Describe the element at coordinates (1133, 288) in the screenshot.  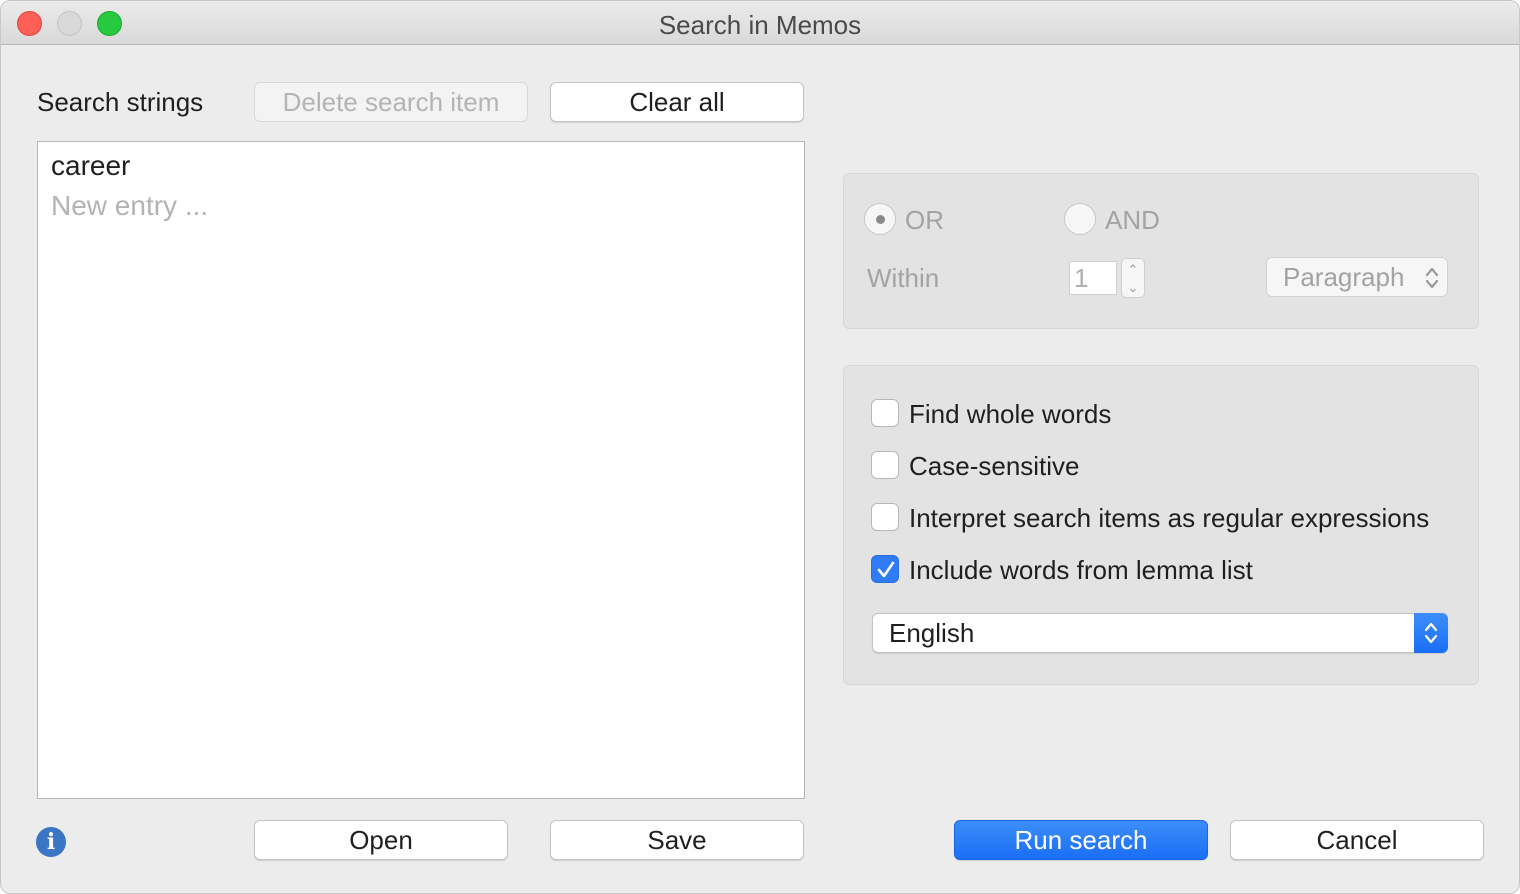
I see `stepper-down-icon: ⌄` at that location.